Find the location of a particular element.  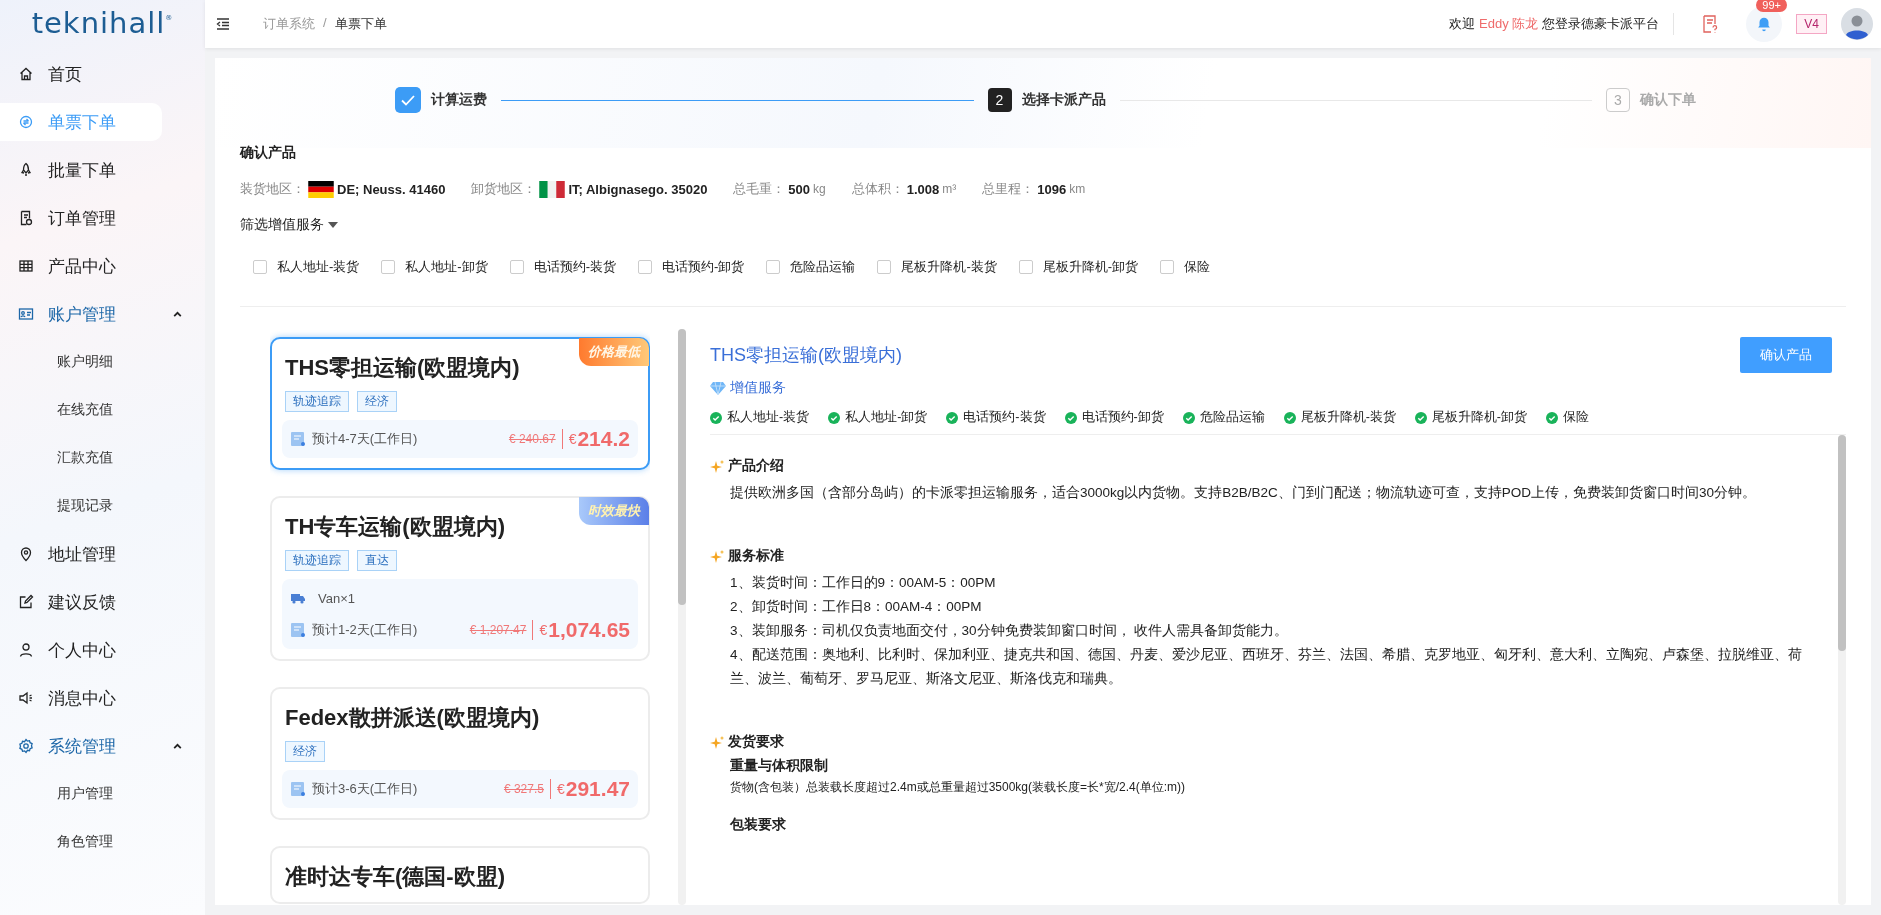

sparkle-icon is located at coordinates (717, 556).